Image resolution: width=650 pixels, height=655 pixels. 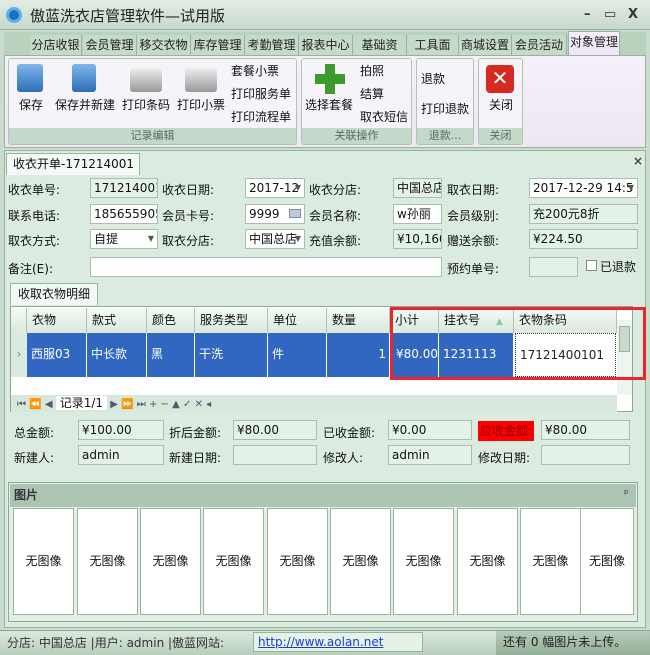 What do you see at coordinates (110, 45) in the screenshot?
I see `tab-member: 会员管理` at bounding box center [110, 45].